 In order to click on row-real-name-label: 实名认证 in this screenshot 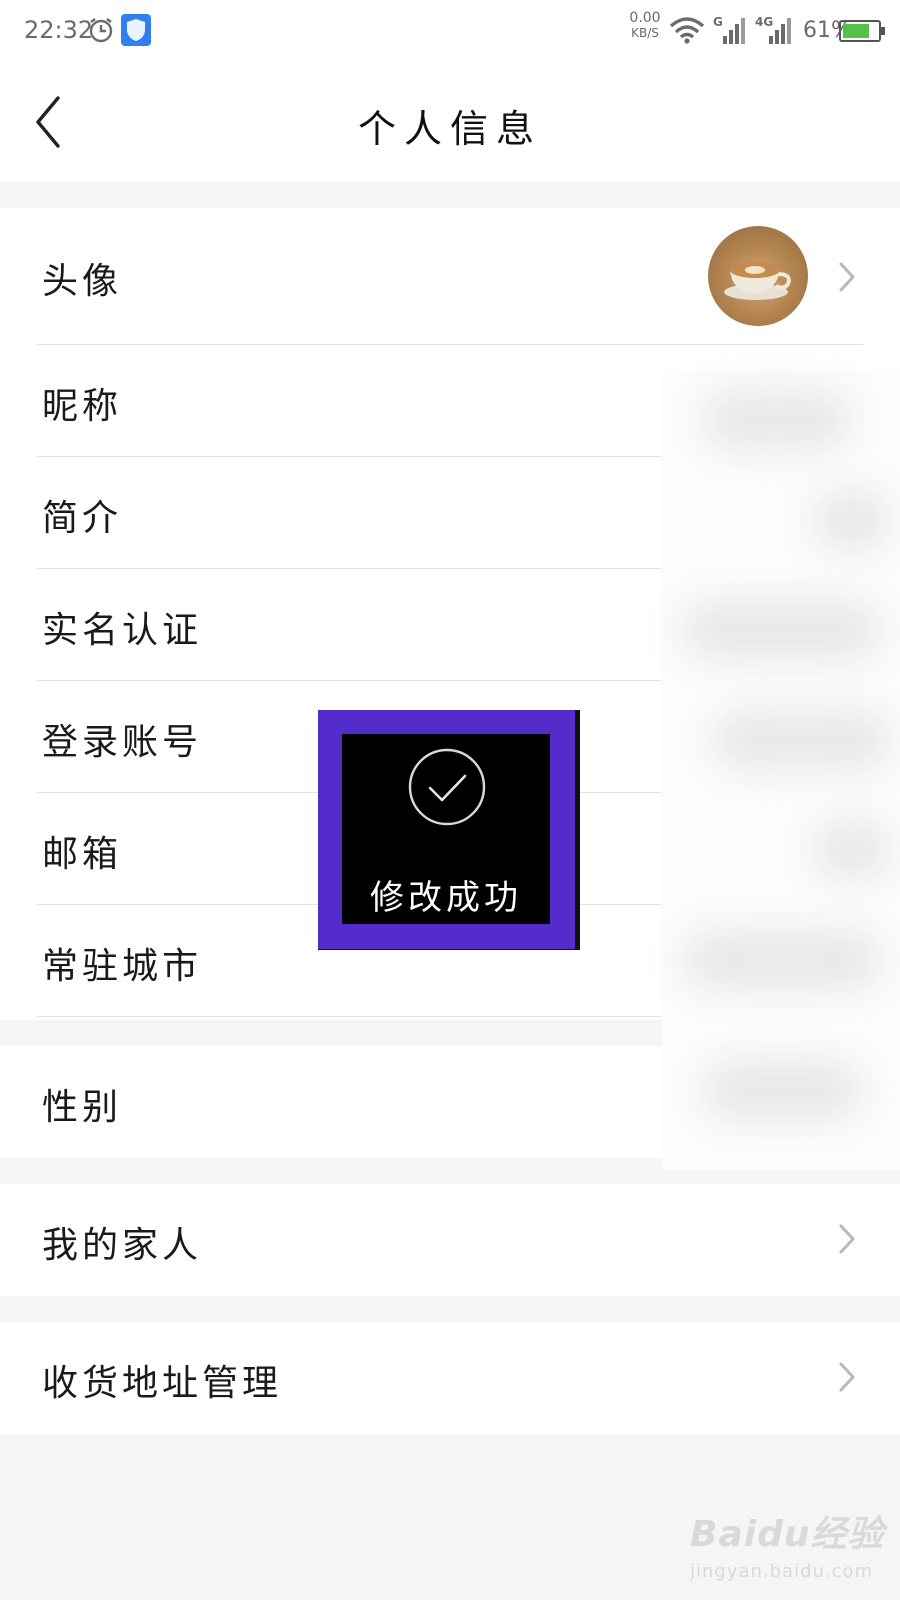, I will do `click(122, 630)`.